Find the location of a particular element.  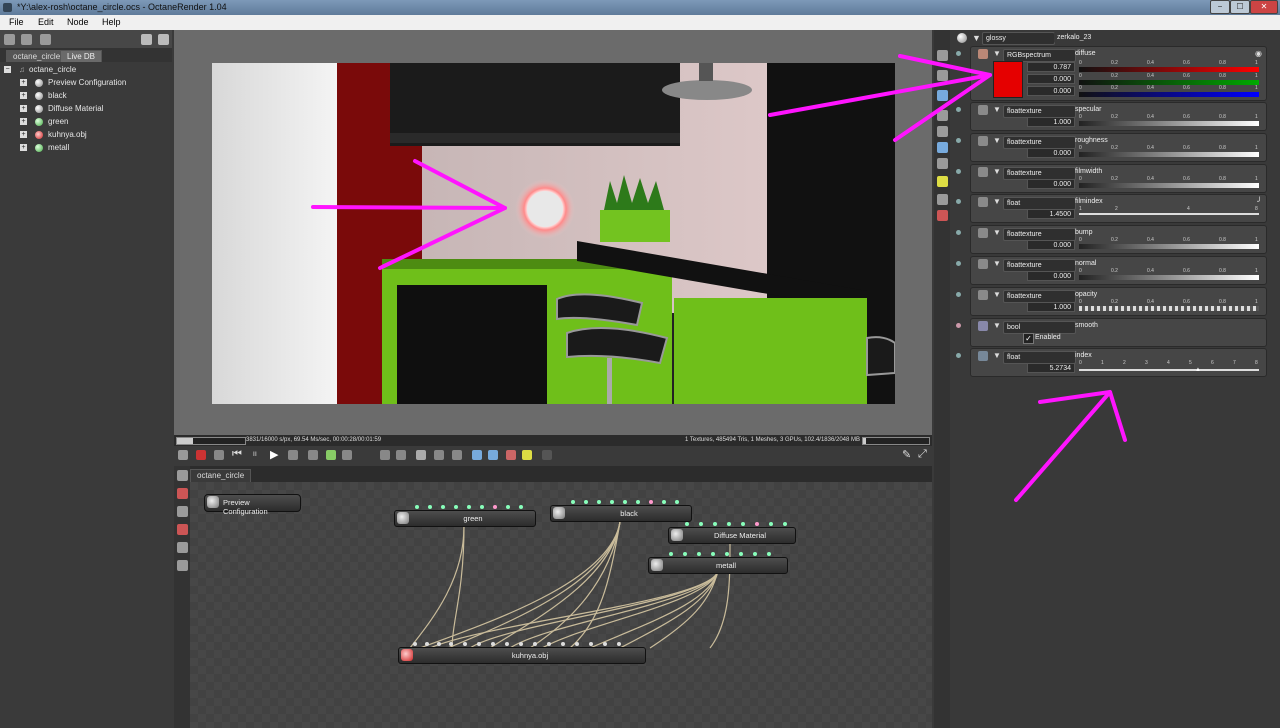

diffuse-g-slider is located at coordinates (1169, 82).